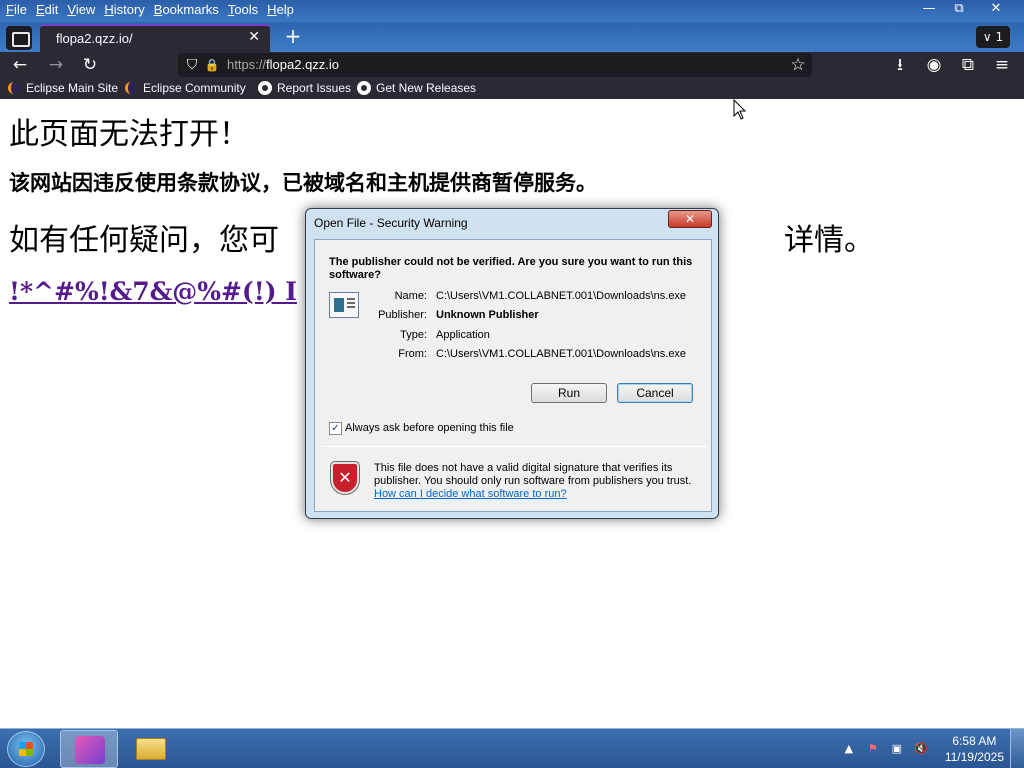 The width and height of the screenshot is (1024, 768). Describe the element at coordinates (345, 478) in the screenshot. I see `security-shield-icon: ✕` at that location.